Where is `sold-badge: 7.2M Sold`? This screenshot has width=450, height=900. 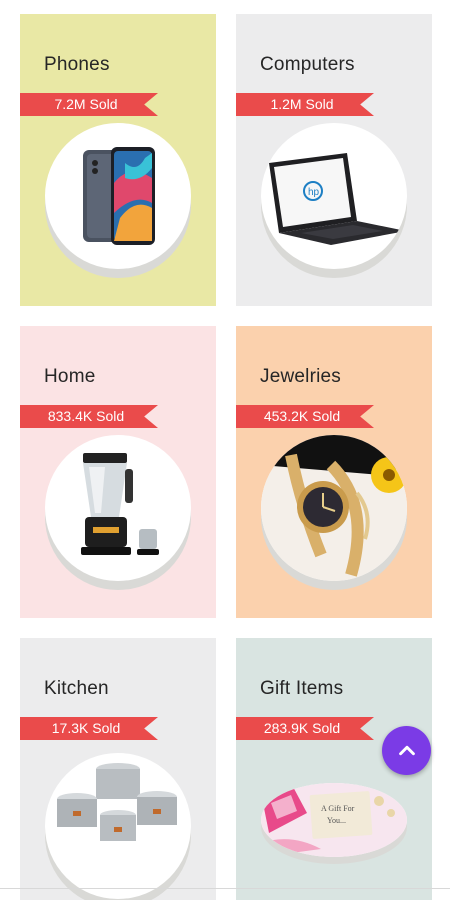
sold-badge: 7.2M Sold is located at coordinates (89, 104).